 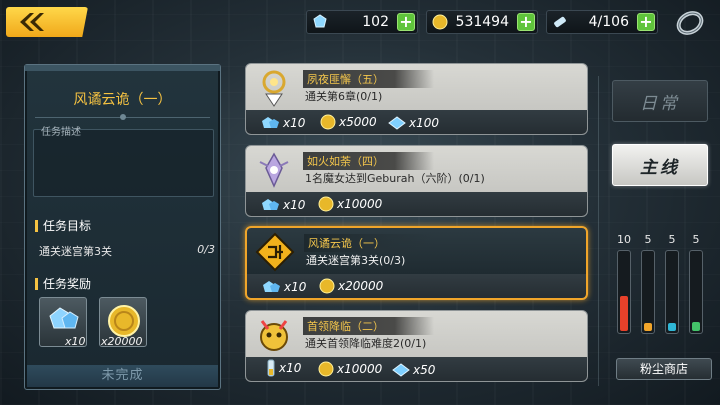 I want to click on quest-reward: x50, so click(x=413, y=370).